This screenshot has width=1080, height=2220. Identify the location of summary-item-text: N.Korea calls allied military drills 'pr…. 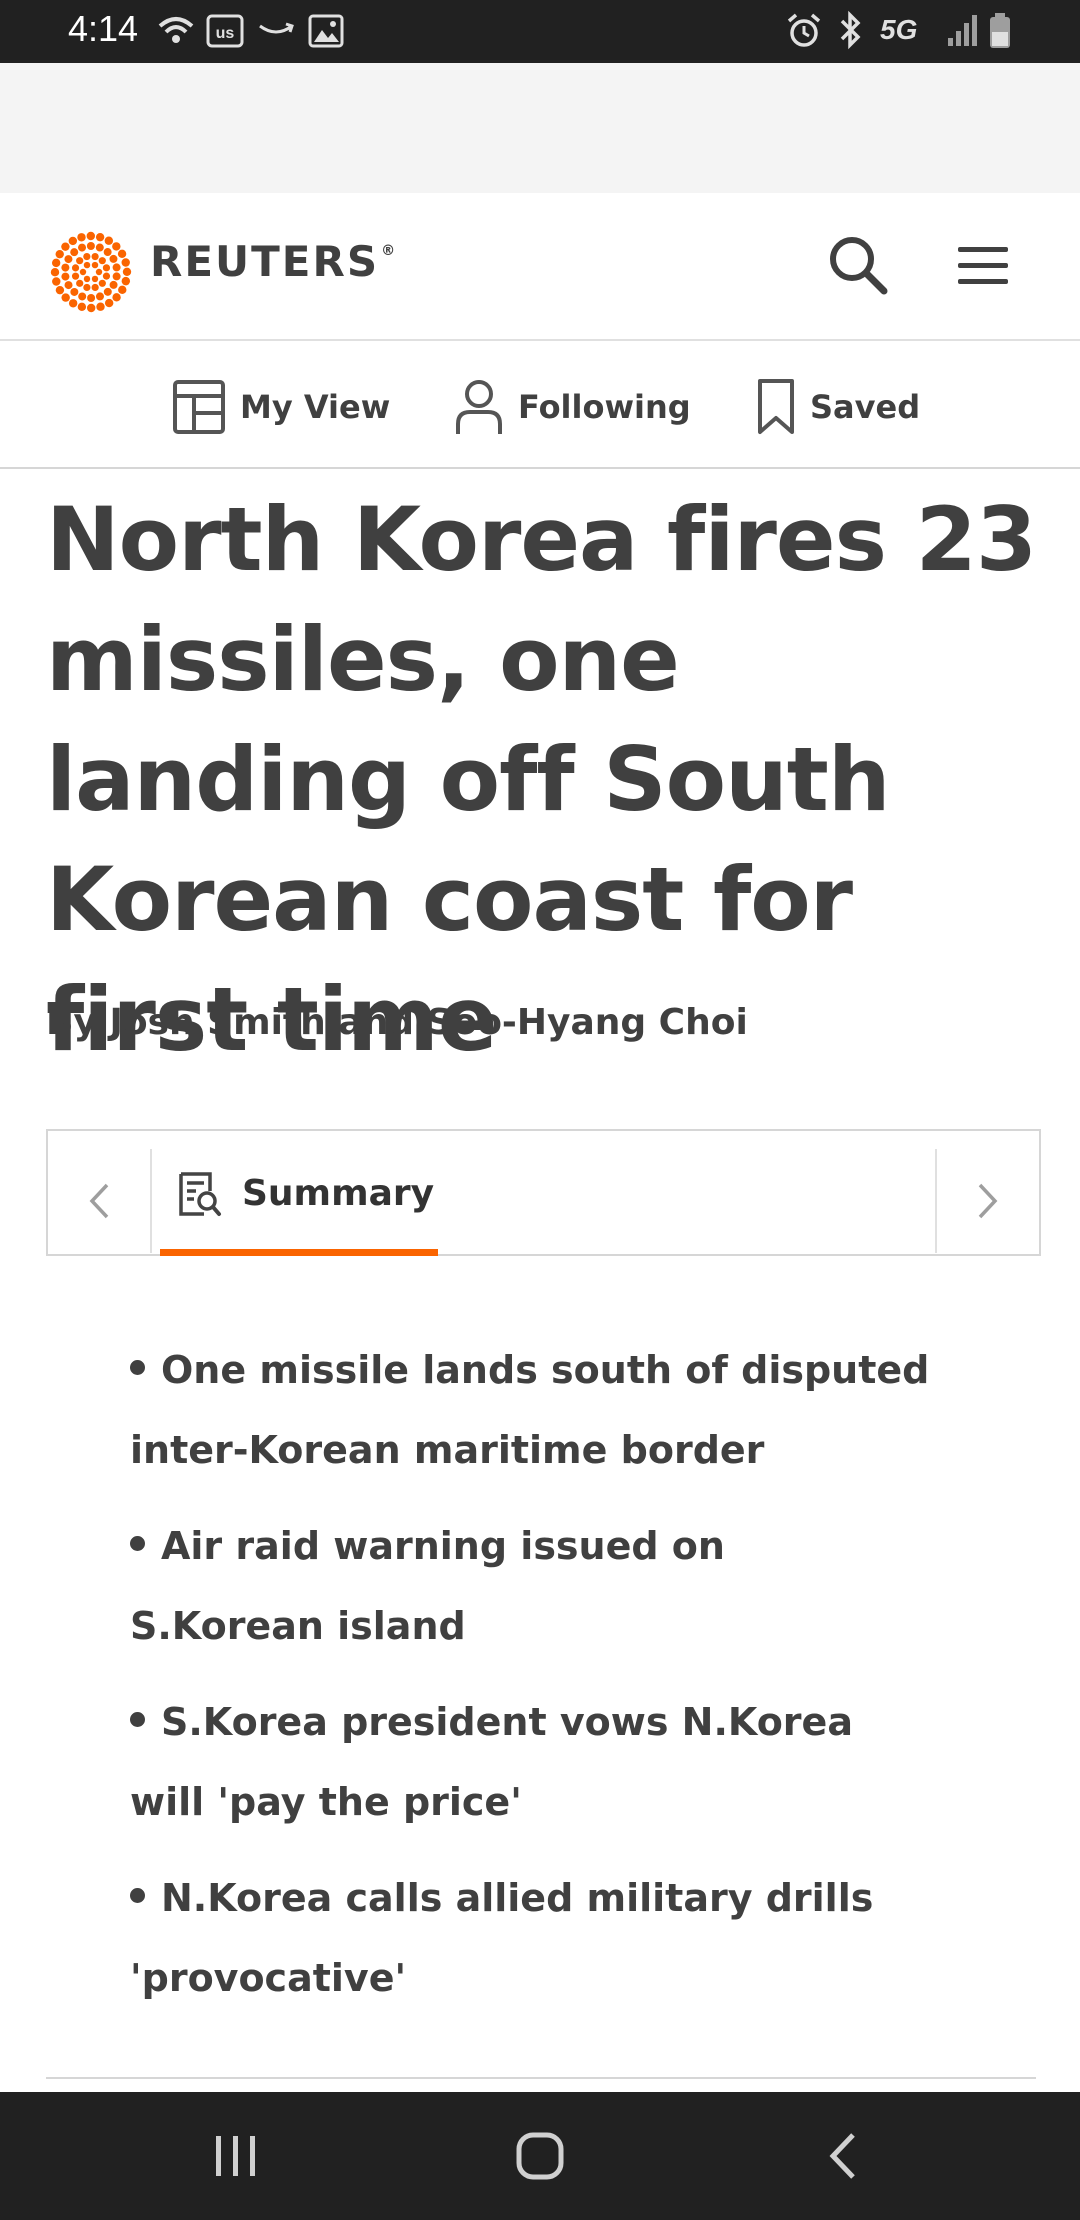
(502, 1938).